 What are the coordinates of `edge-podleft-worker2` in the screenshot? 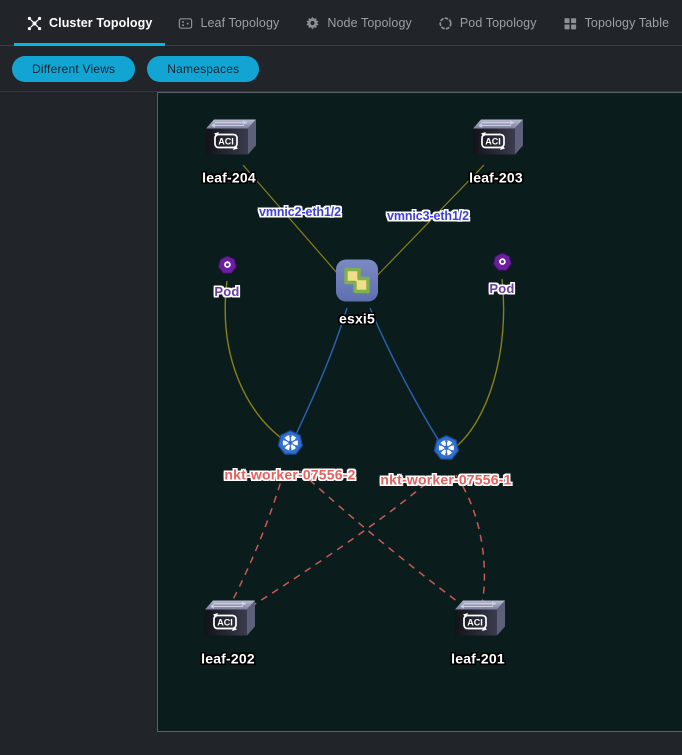 It's located at (256, 362).